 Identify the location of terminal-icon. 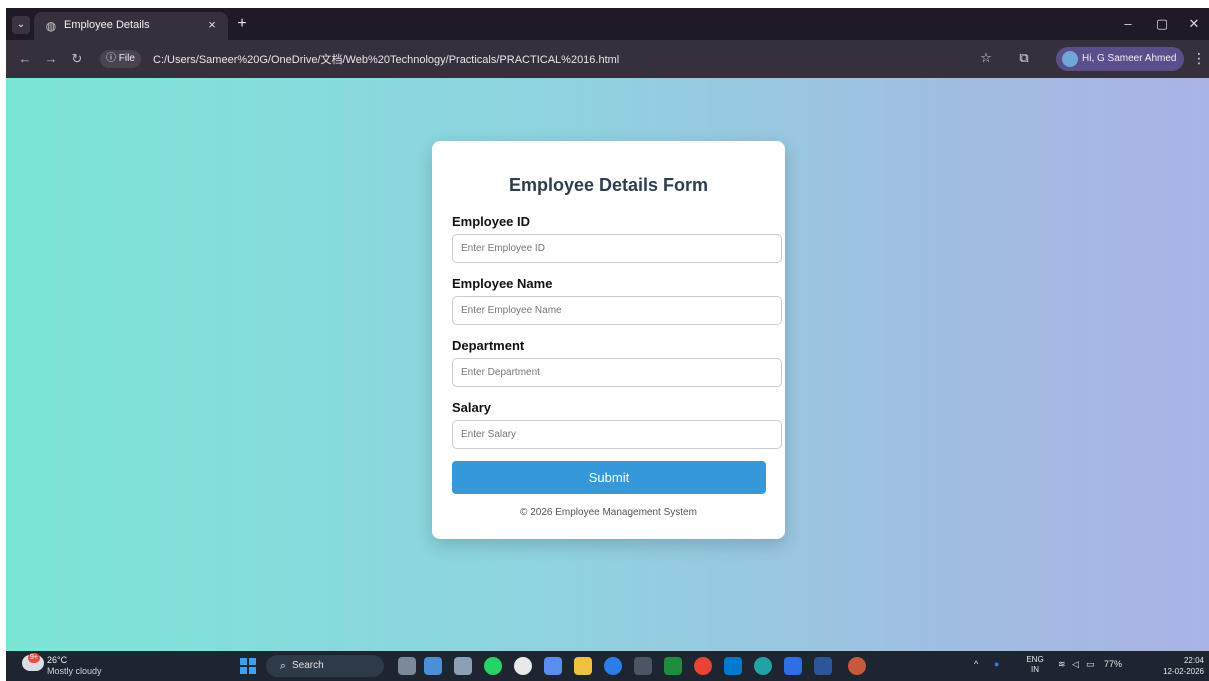
(643, 666).